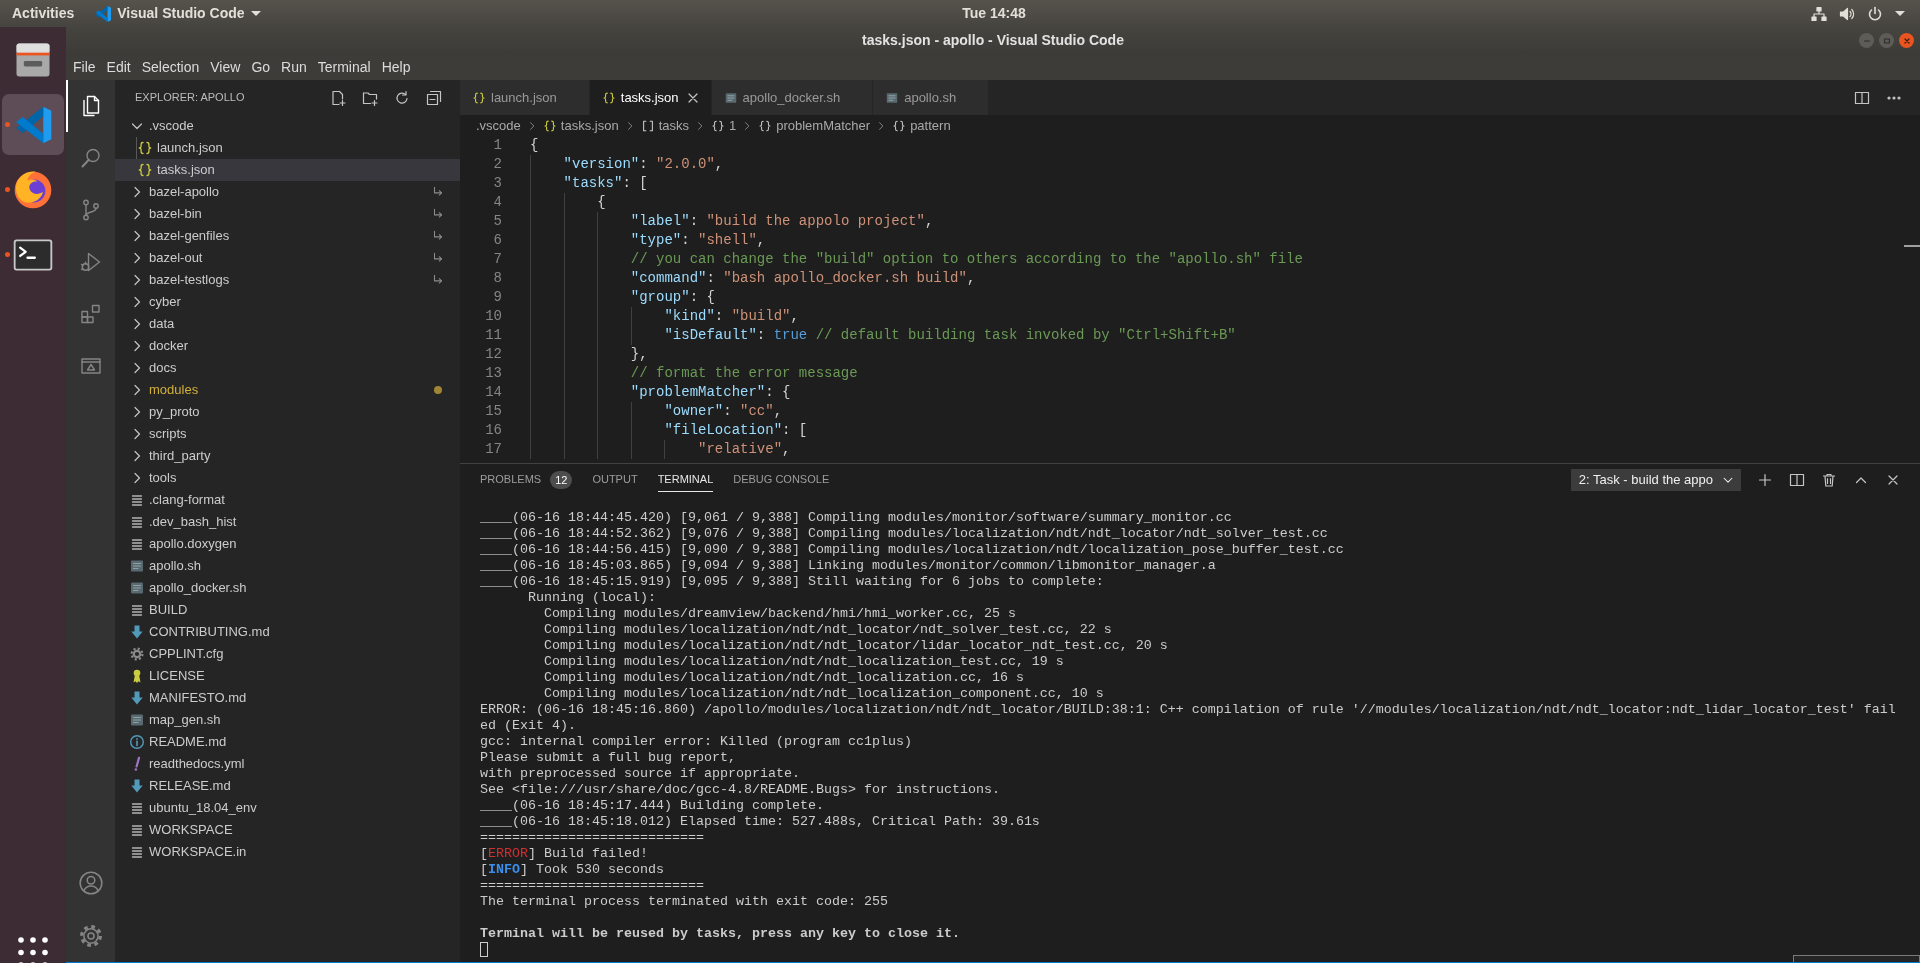 The width and height of the screenshot is (1920, 963). What do you see at coordinates (650, 97) in the screenshot?
I see `editor-tab: tasks.json` at bounding box center [650, 97].